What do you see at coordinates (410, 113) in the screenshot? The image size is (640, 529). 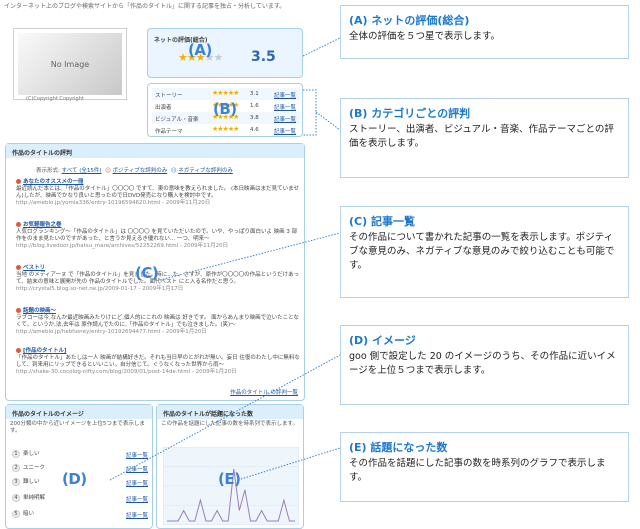 I see `callout-b-title: (B) カテゴリごとの評判` at bounding box center [410, 113].